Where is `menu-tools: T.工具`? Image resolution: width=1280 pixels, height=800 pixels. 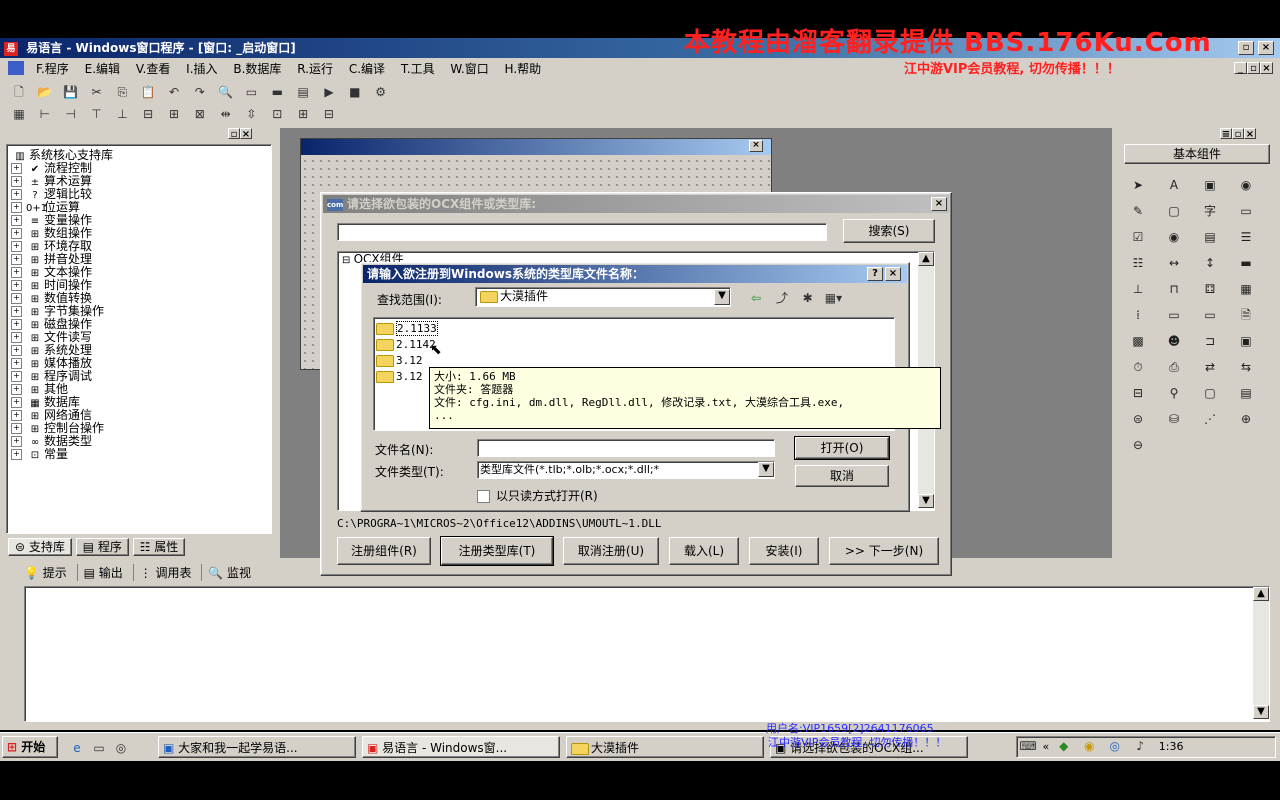
menu-tools: T.工具 is located at coordinates (418, 69).